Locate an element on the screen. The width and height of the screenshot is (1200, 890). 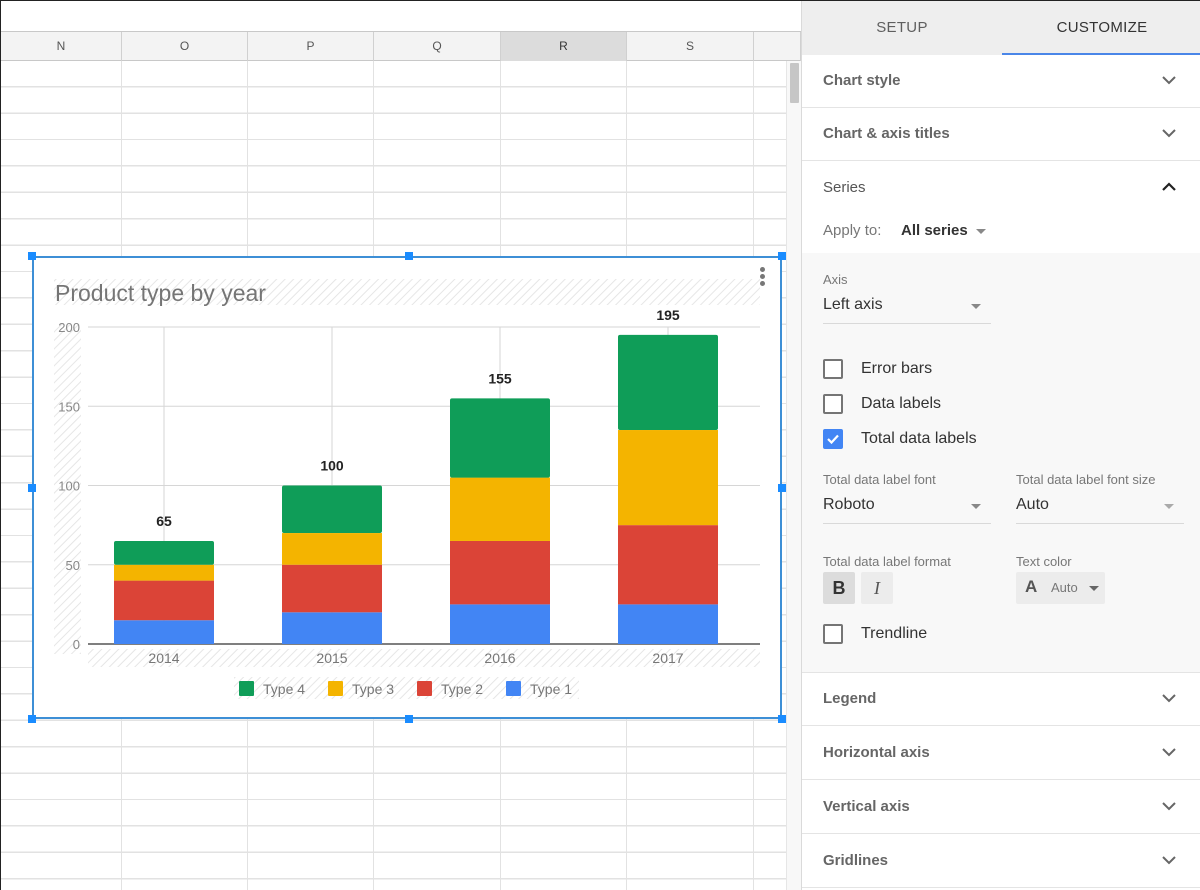
resize-handle-right is located at coordinates (782, 488).